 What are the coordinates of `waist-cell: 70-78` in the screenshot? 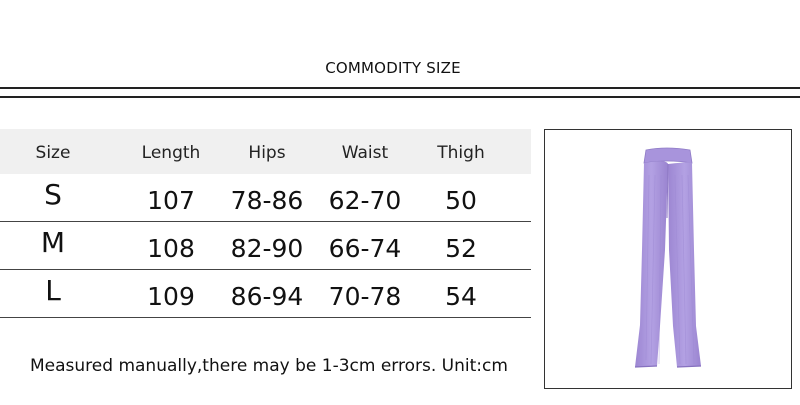 It's located at (365, 296).